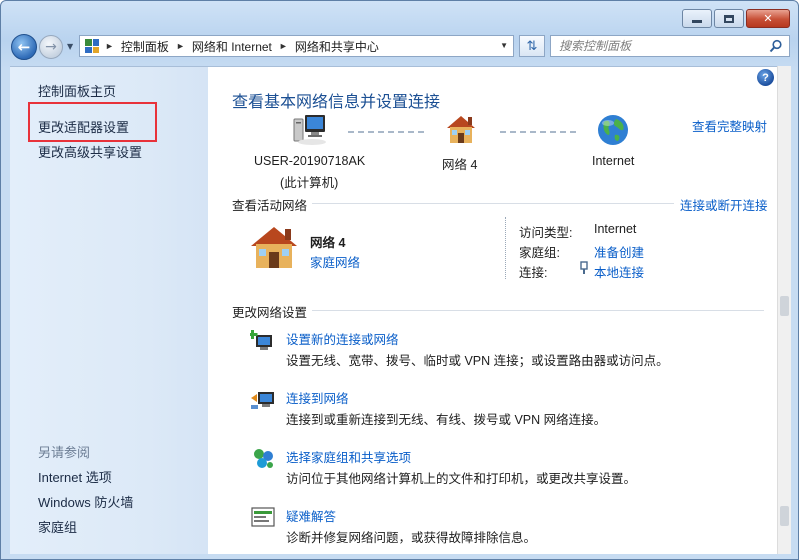 The image size is (799, 560). What do you see at coordinates (317, 397) in the screenshot?
I see `connect-to-network-link: 连接到网络` at bounding box center [317, 397].